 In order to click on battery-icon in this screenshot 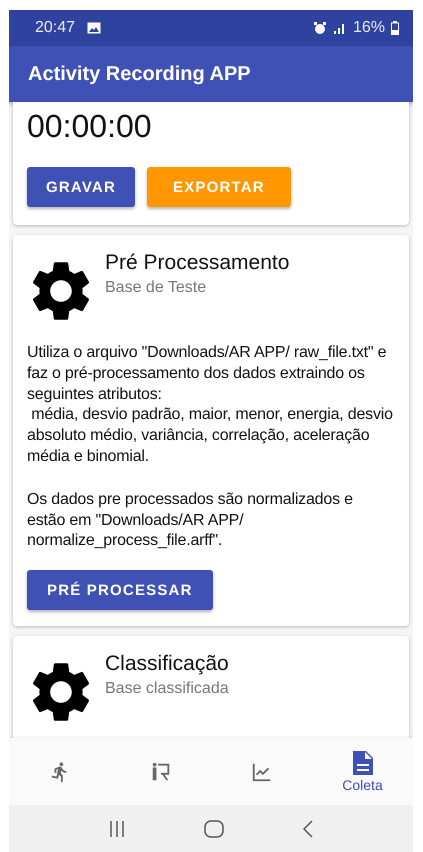, I will do `click(395, 28)`.